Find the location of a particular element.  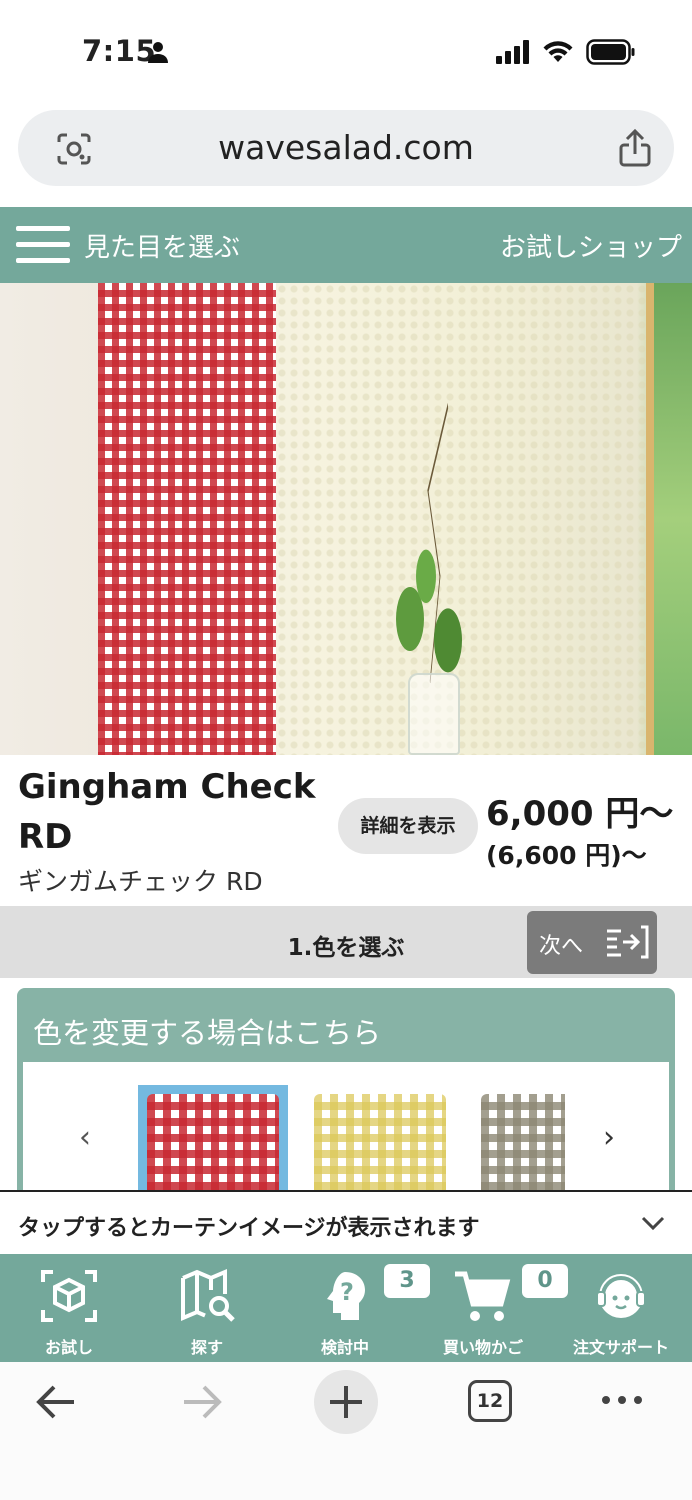

nav-item-considering: ? 3 検討中 is located at coordinates (353, 1308).